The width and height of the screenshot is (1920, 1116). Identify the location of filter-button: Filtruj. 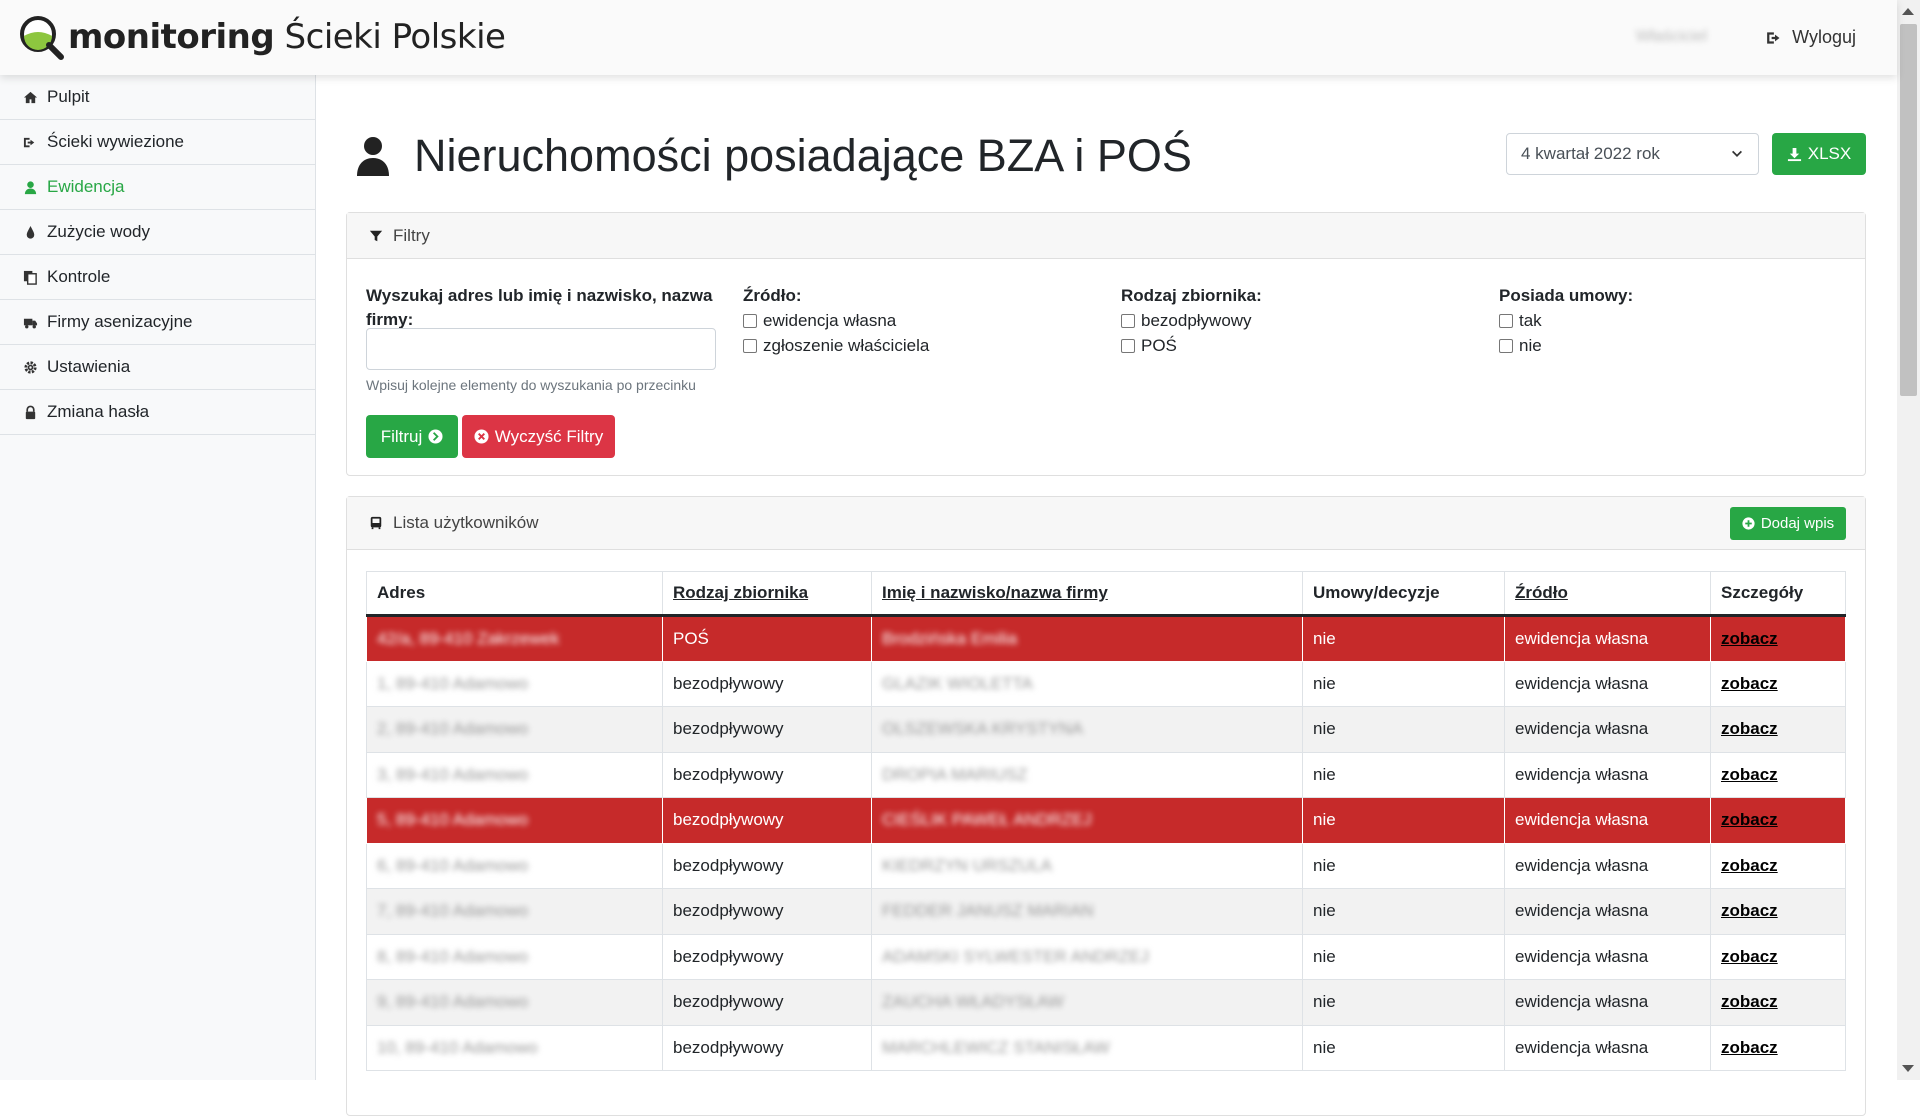
(412, 436).